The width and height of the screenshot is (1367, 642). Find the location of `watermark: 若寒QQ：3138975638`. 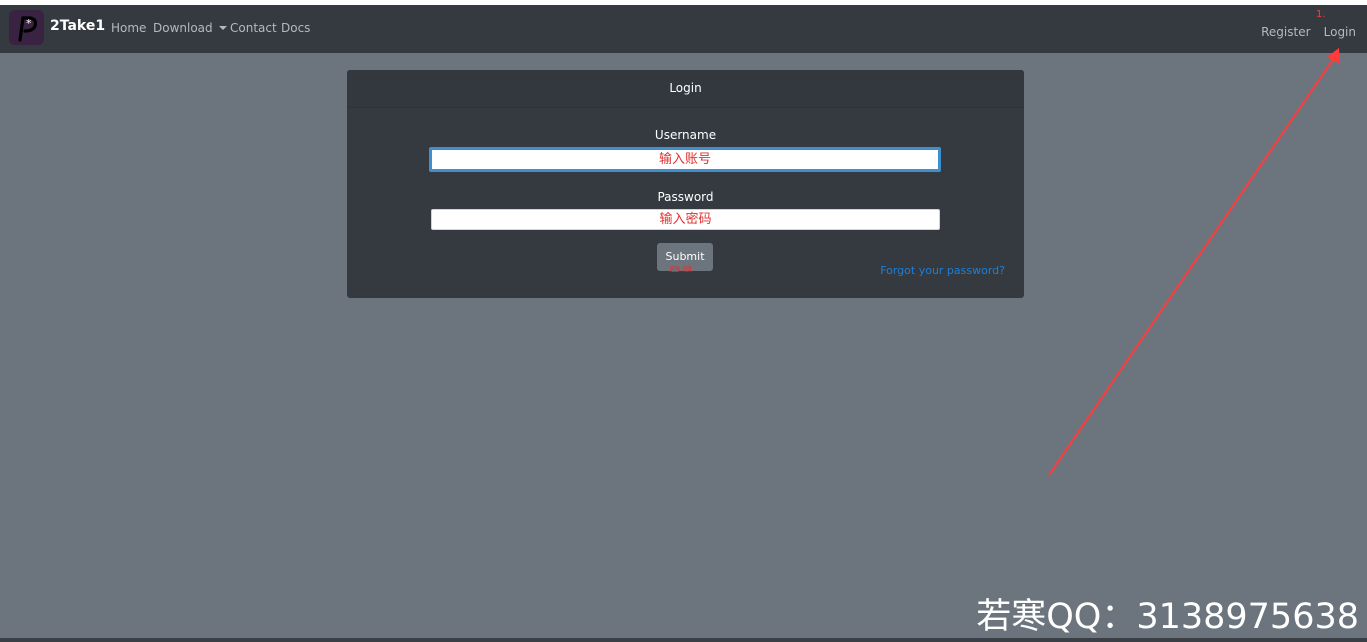

watermark: 若寒QQ：3138975638 is located at coordinates (1167, 617).